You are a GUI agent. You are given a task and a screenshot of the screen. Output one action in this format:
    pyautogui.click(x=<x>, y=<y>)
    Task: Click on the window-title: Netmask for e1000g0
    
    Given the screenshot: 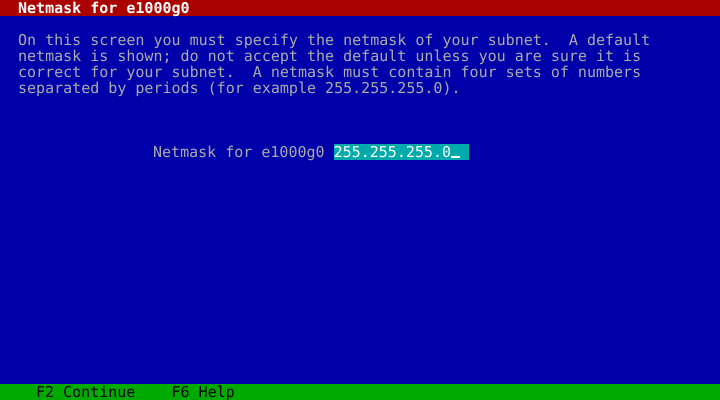 What is the action you would take?
    pyautogui.click(x=360, y=8)
    